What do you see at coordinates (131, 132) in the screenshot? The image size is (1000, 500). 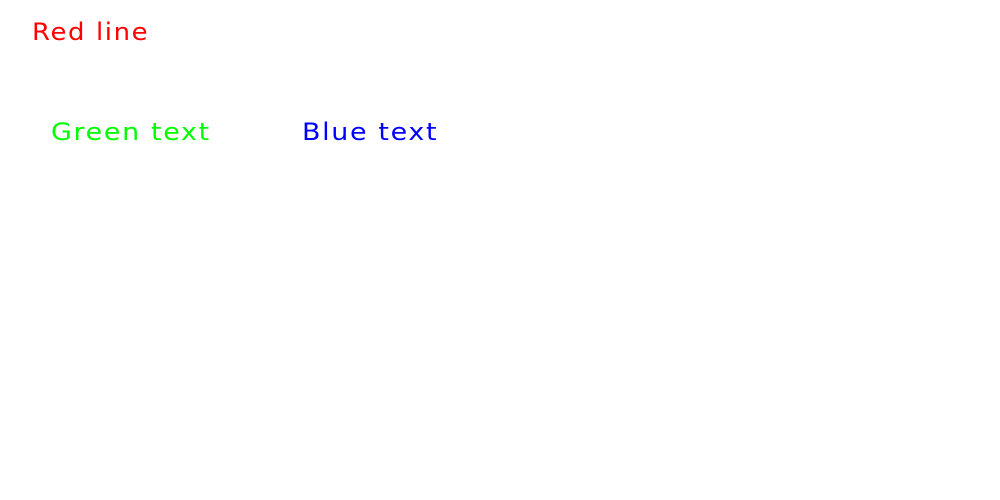 I see `green-text-label: Green text` at bounding box center [131, 132].